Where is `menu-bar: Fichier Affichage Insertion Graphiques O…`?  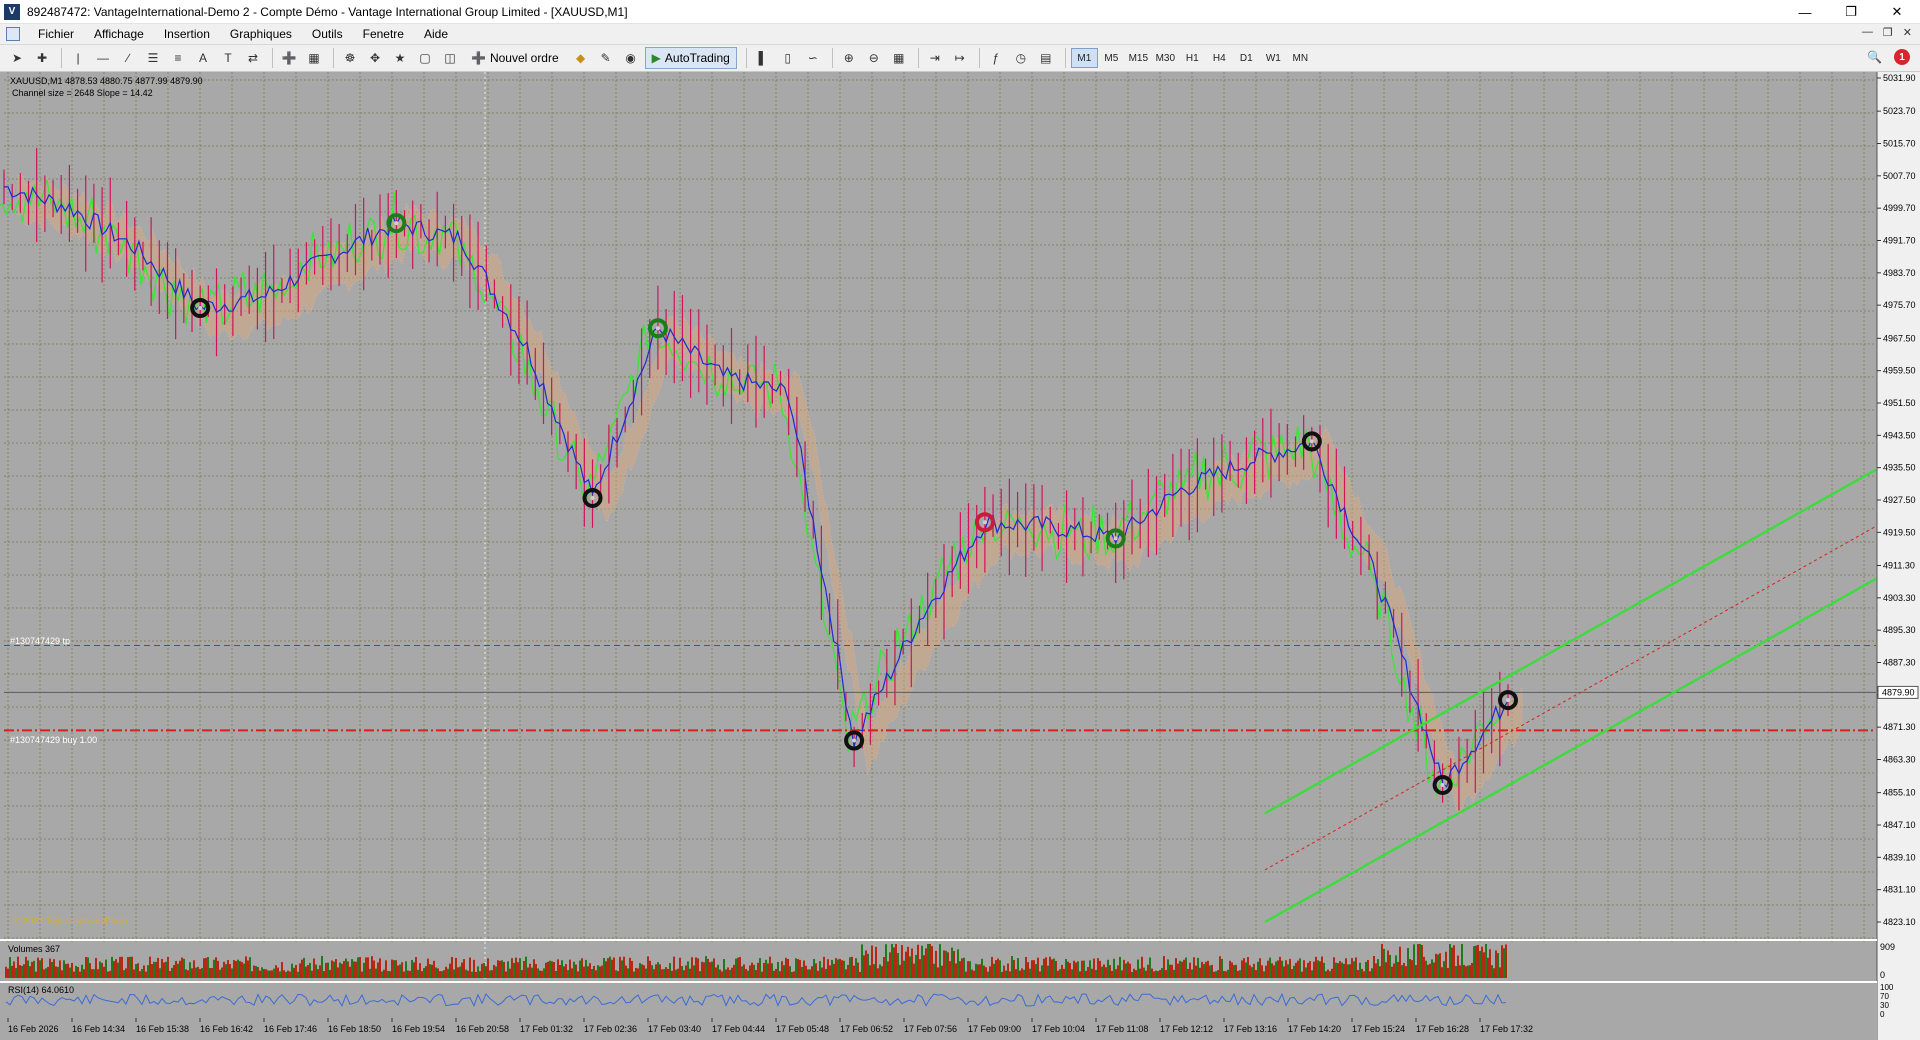
menu-bar: Fichier Affichage Insertion Graphiques O… is located at coordinates (960, 34).